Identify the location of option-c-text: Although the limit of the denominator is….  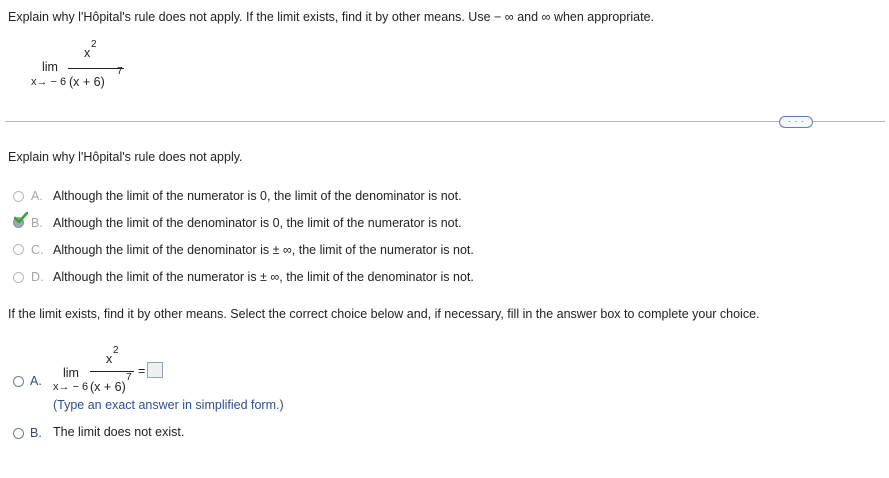
(263, 250).